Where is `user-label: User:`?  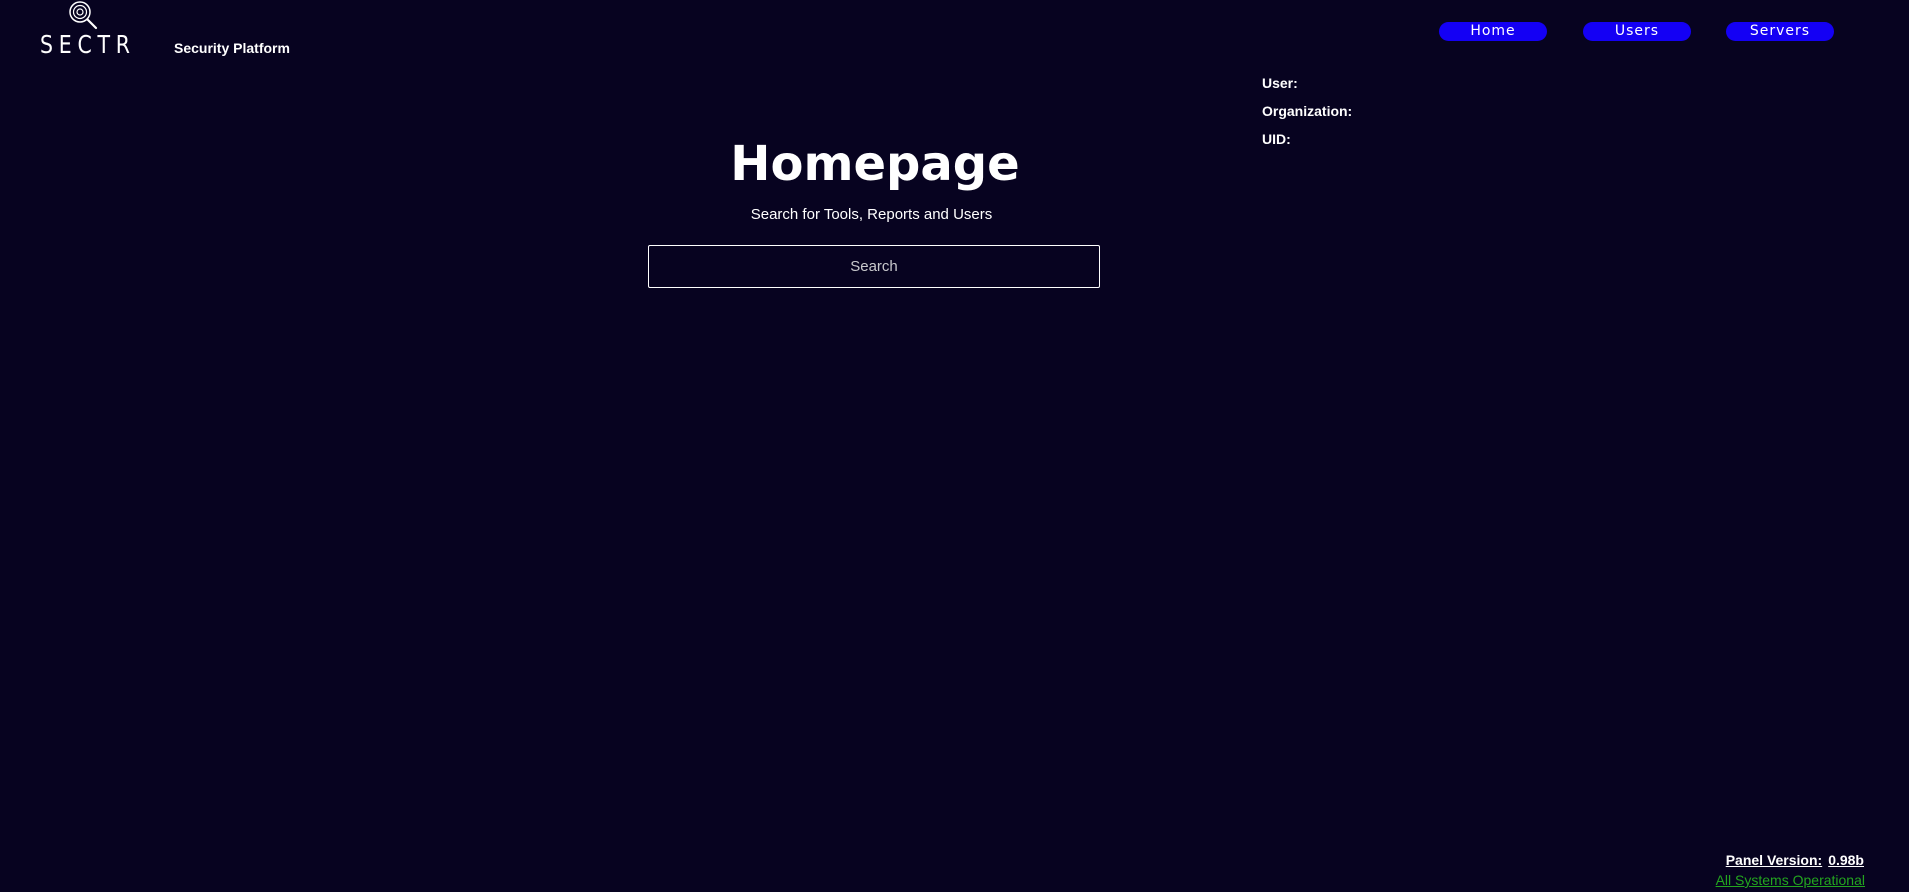 user-label: User: is located at coordinates (1280, 83).